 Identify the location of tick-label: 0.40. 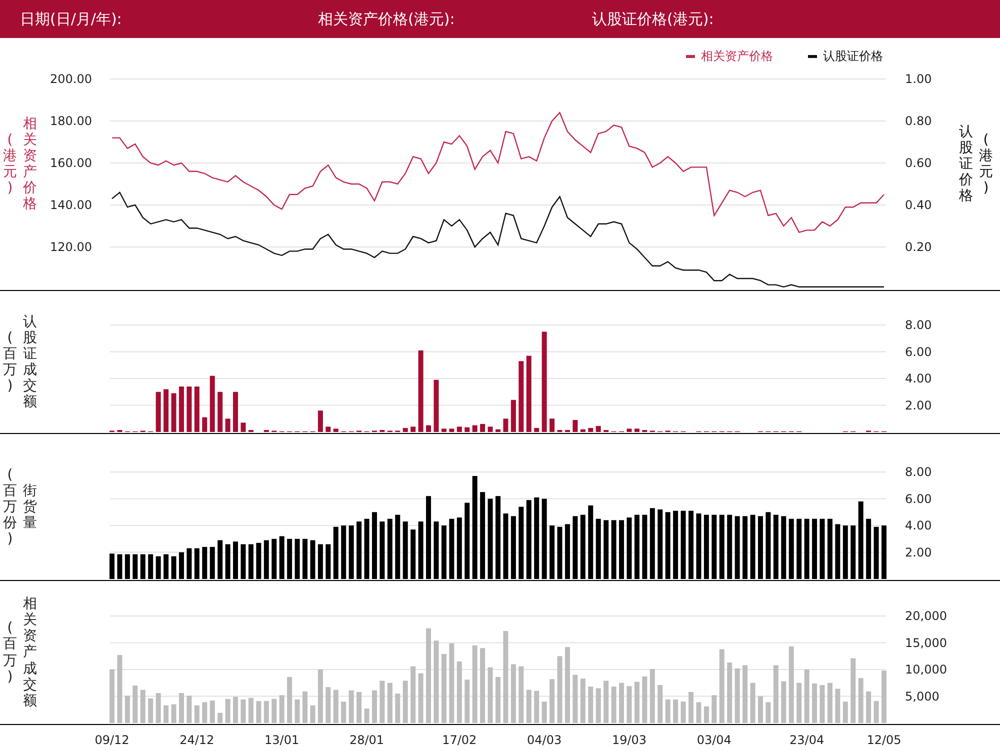
(918, 205).